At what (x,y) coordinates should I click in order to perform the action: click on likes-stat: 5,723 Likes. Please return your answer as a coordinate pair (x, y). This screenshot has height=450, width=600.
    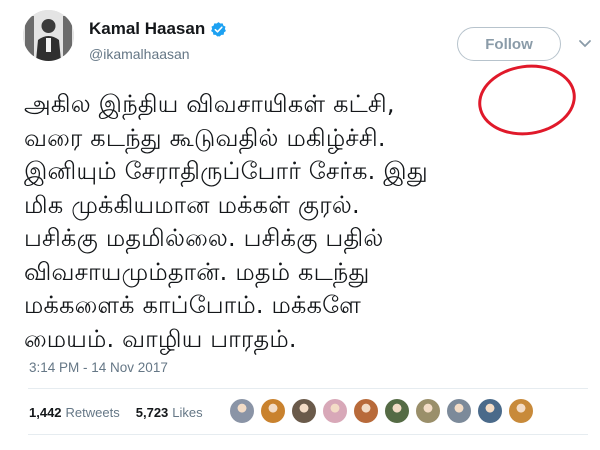
    Looking at the image, I should click on (169, 412).